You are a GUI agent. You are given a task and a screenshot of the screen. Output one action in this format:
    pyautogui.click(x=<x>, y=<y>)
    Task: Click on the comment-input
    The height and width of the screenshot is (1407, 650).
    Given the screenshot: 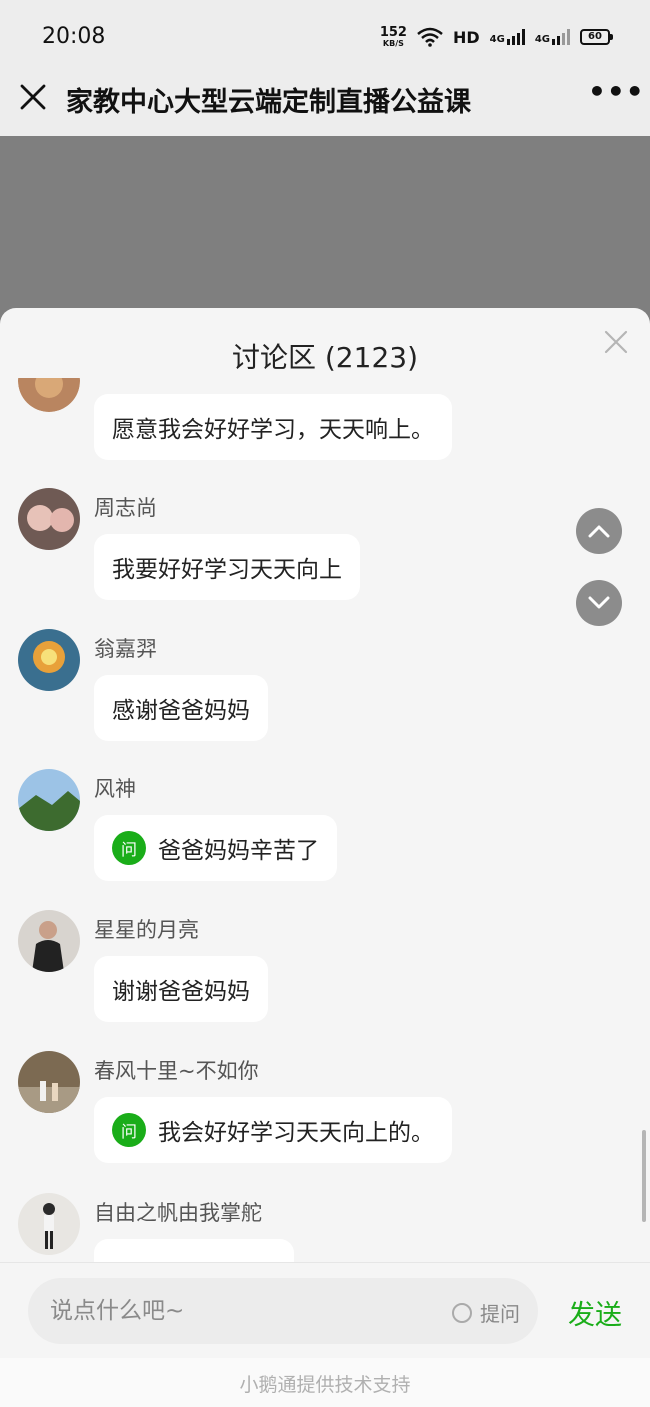 What is the action you would take?
    pyautogui.click(x=240, y=1311)
    